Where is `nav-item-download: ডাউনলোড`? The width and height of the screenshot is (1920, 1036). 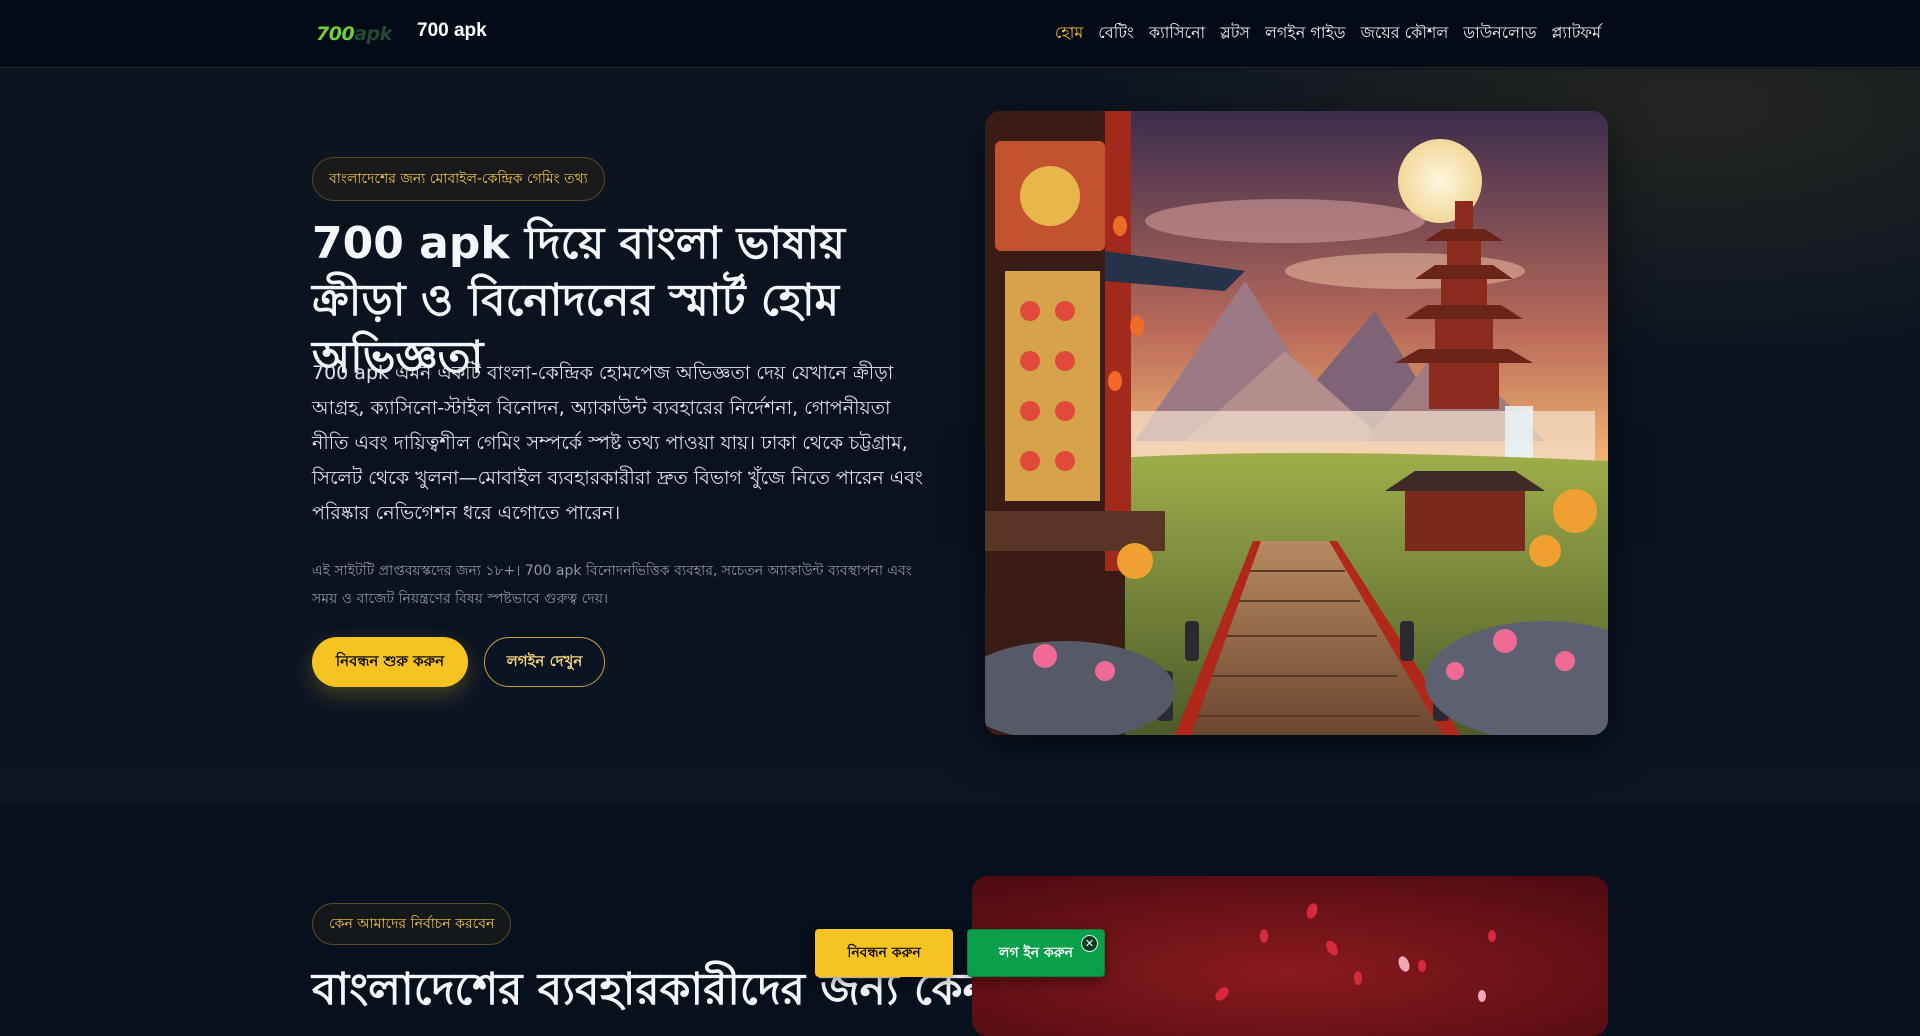 nav-item-download: ডাউনলোড is located at coordinates (1499, 33).